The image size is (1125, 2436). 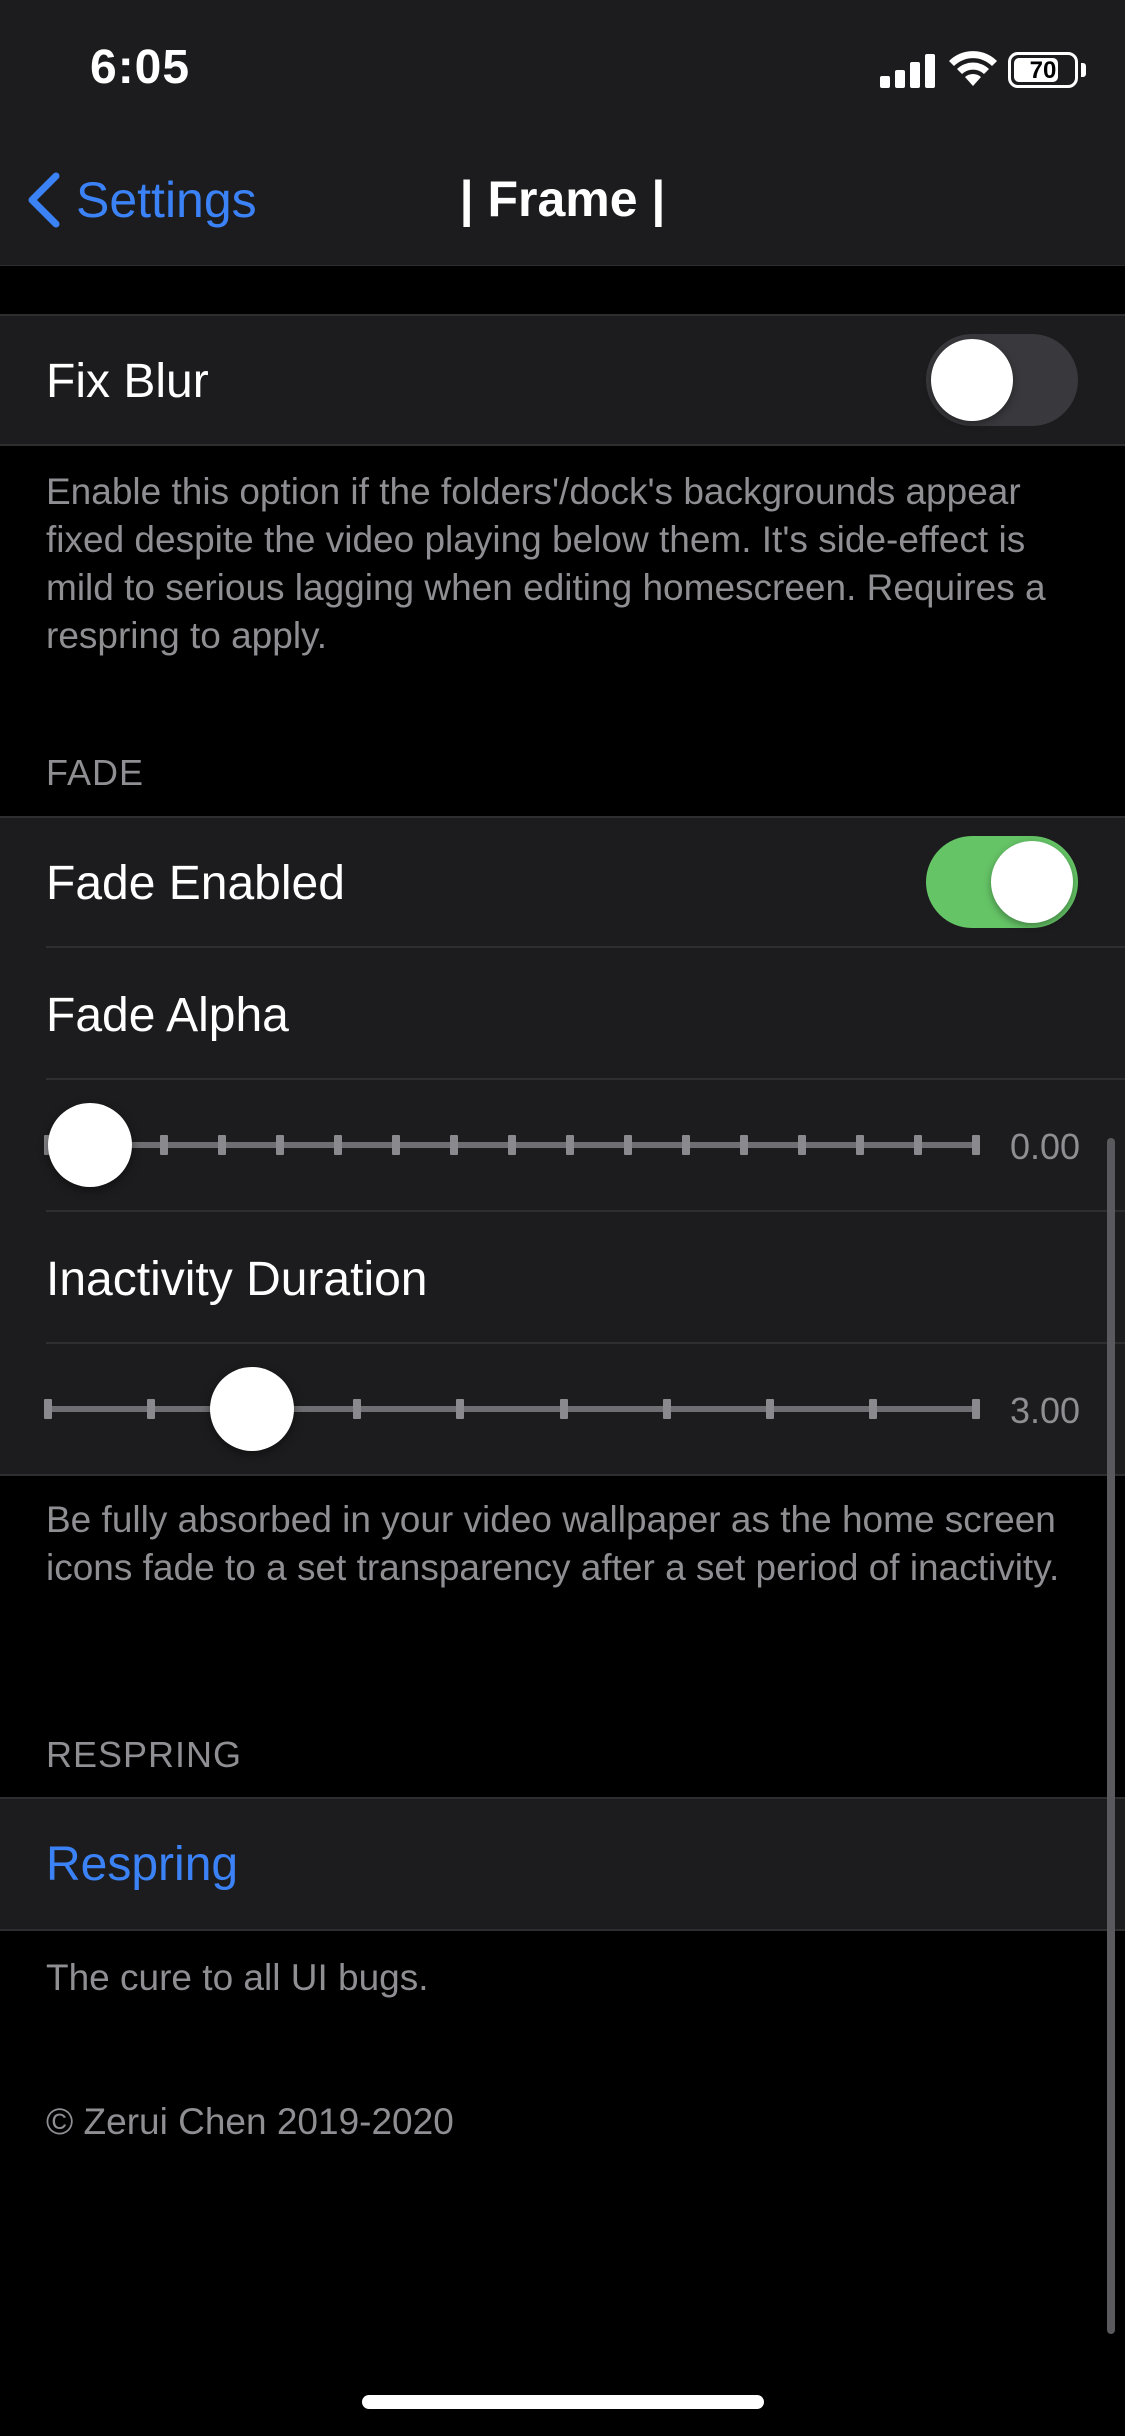 What do you see at coordinates (562, 265) in the screenshot?
I see `nav-divider` at bounding box center [562, 265].